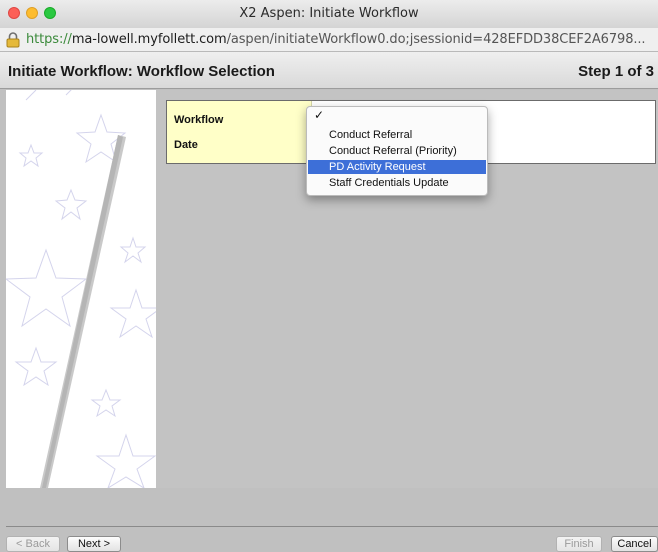 The height and width of the screenshot is (552, 658). I want to click on window-title: X2 Aspen: Initiate Workflow, so click(329, 13).